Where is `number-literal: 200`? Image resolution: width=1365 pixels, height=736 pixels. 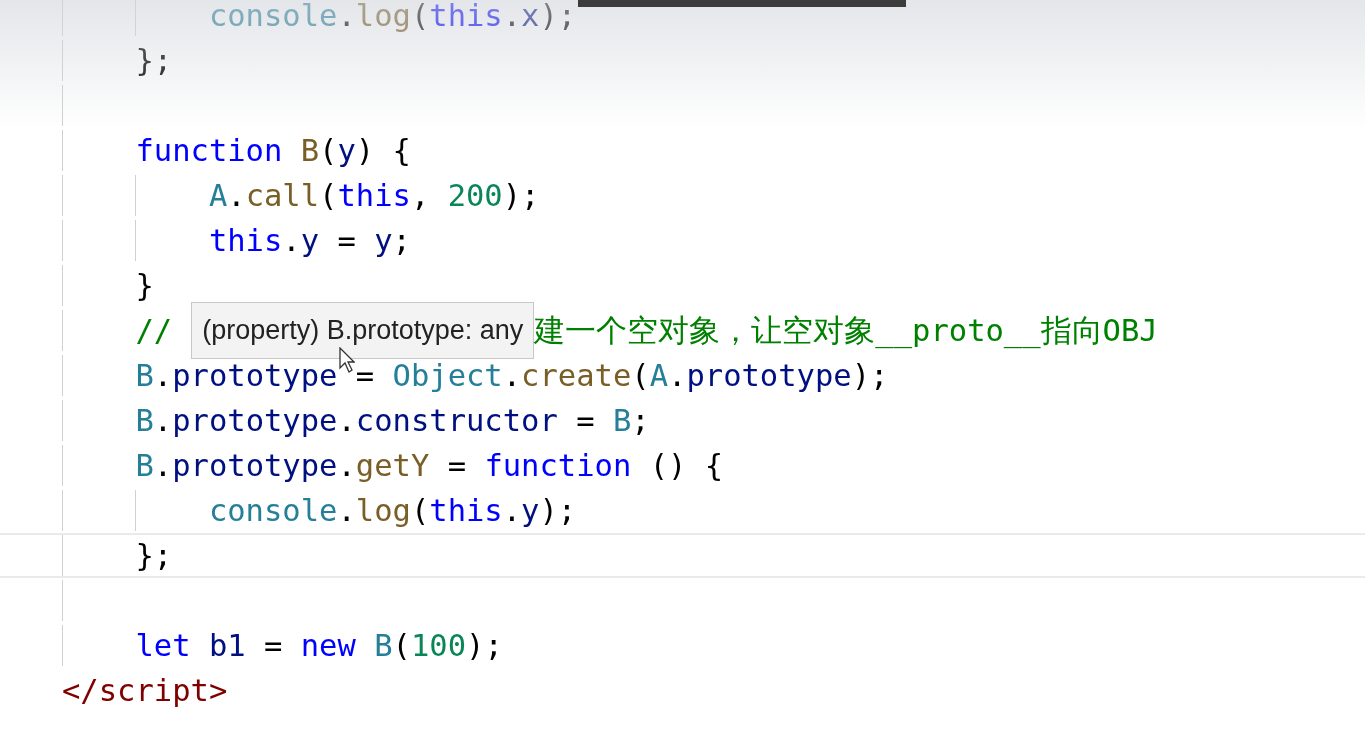
number-literal: 200 is located at coordinates (475, 196).